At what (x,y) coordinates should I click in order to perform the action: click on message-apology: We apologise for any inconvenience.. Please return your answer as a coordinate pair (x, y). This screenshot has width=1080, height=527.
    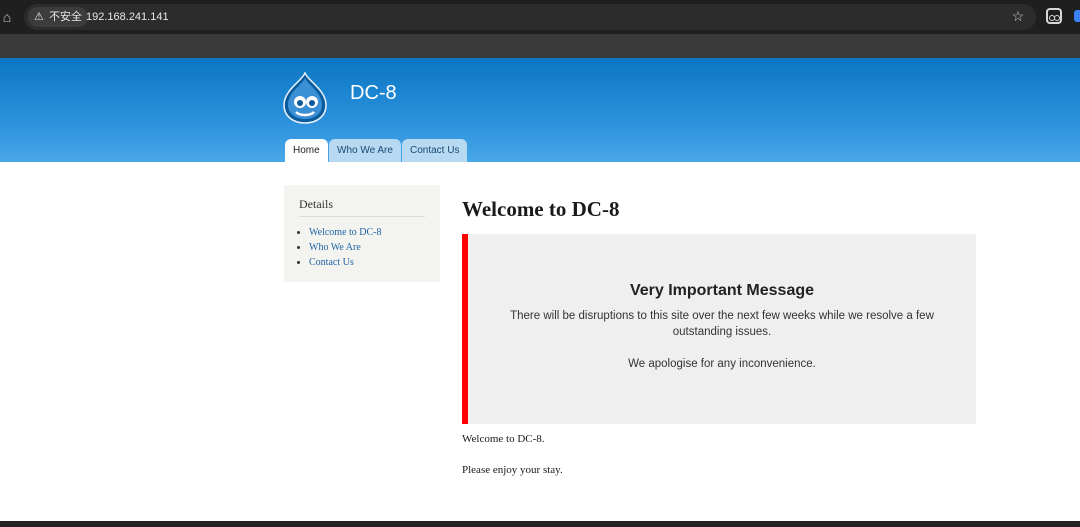
    Looking at the image, I should click on (722, 364).